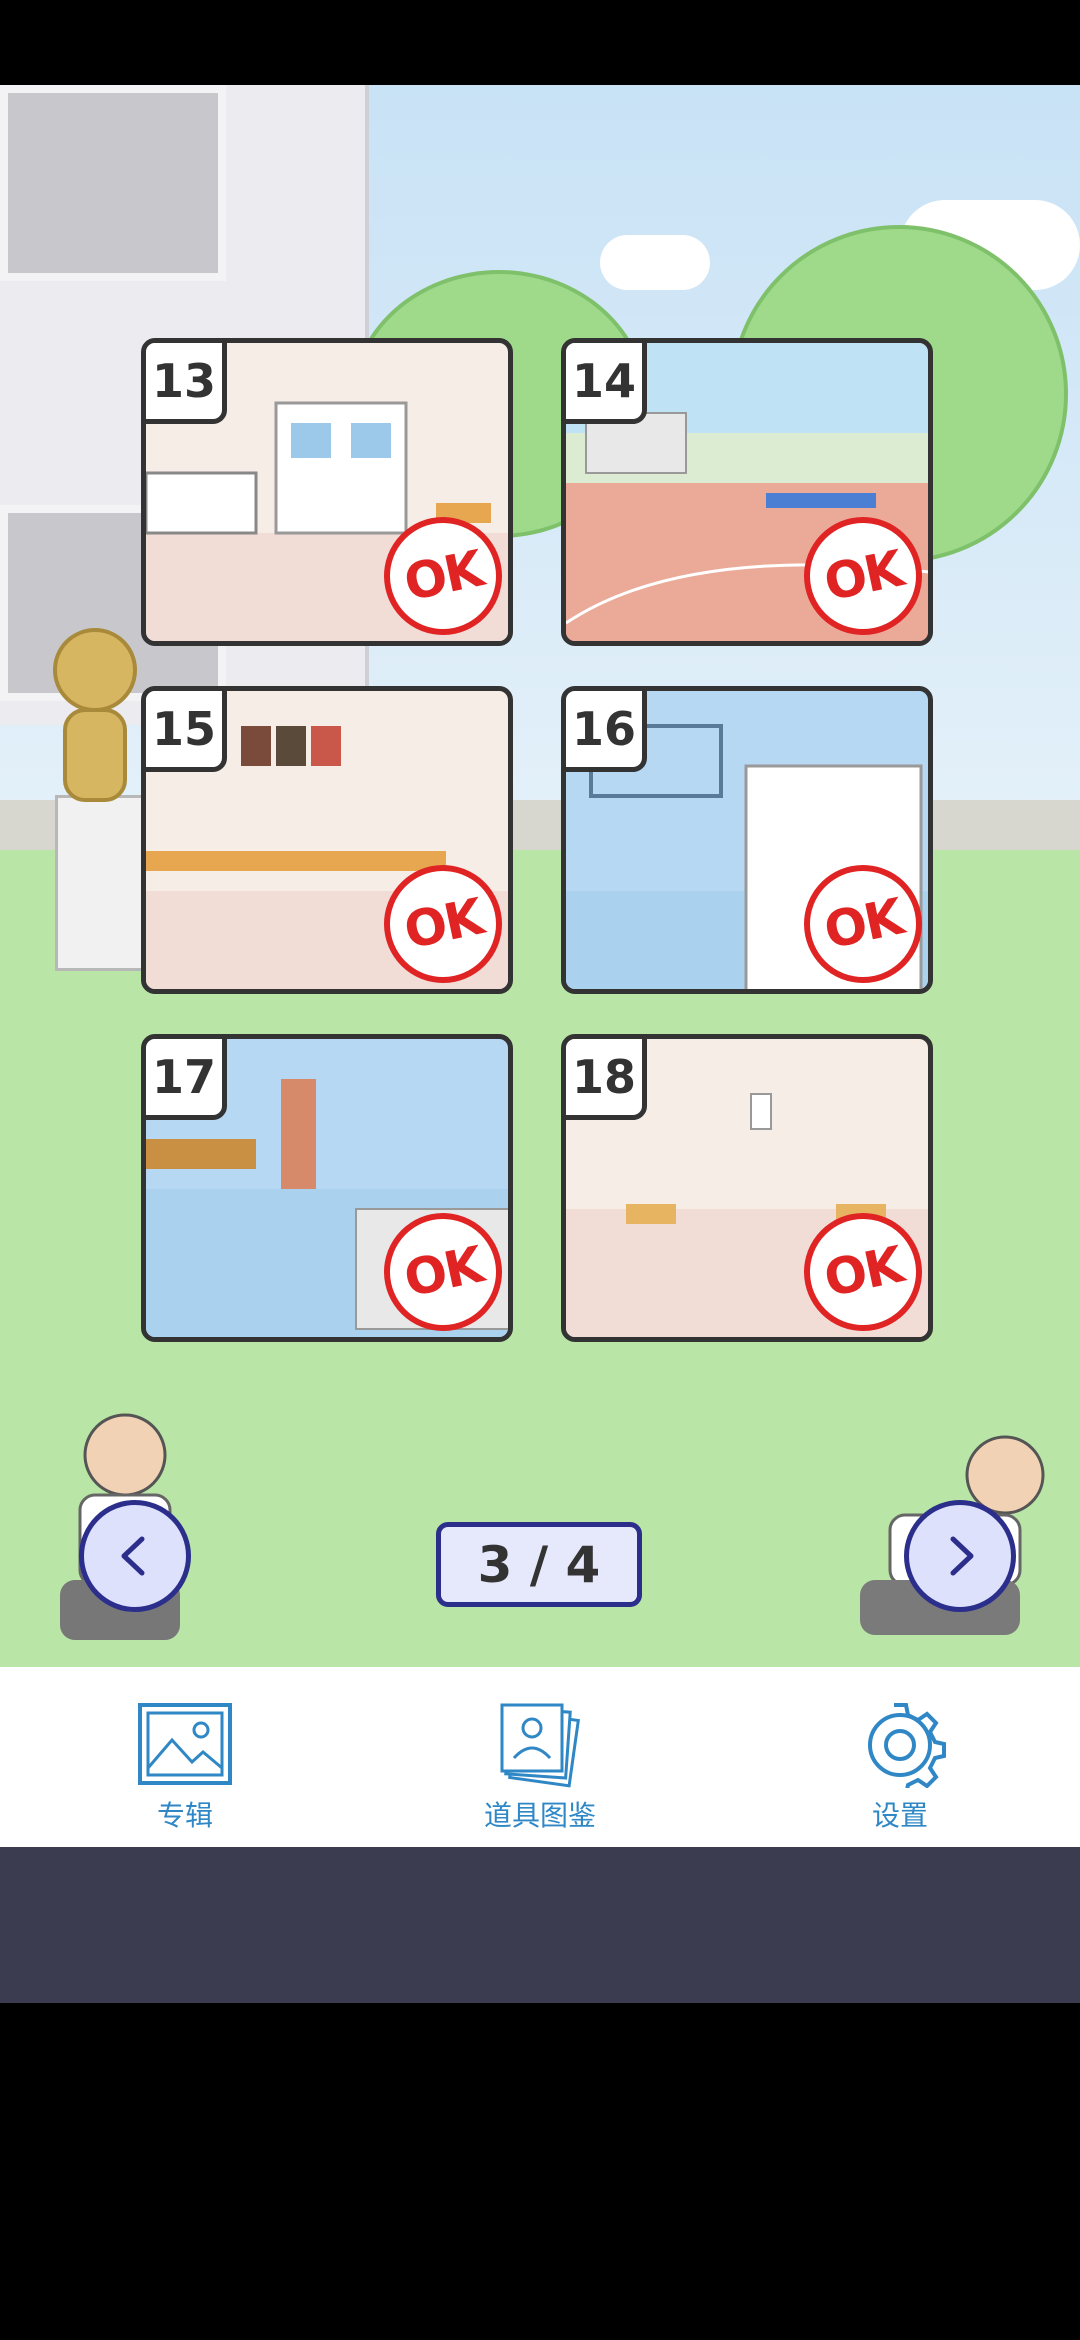 The height and width of the screenshot is (2340, 1080). I want to click on level-number: 16, so click(606, 731).